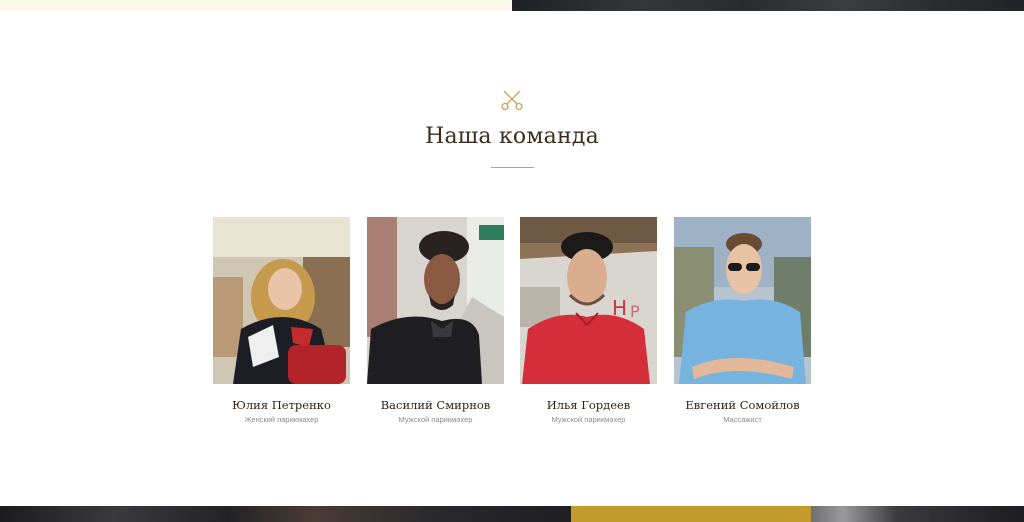 The width and height of the screenshot is (1024, 522). I want to click on team-member-name: Евгений Сомойлов, so click(742, 405).